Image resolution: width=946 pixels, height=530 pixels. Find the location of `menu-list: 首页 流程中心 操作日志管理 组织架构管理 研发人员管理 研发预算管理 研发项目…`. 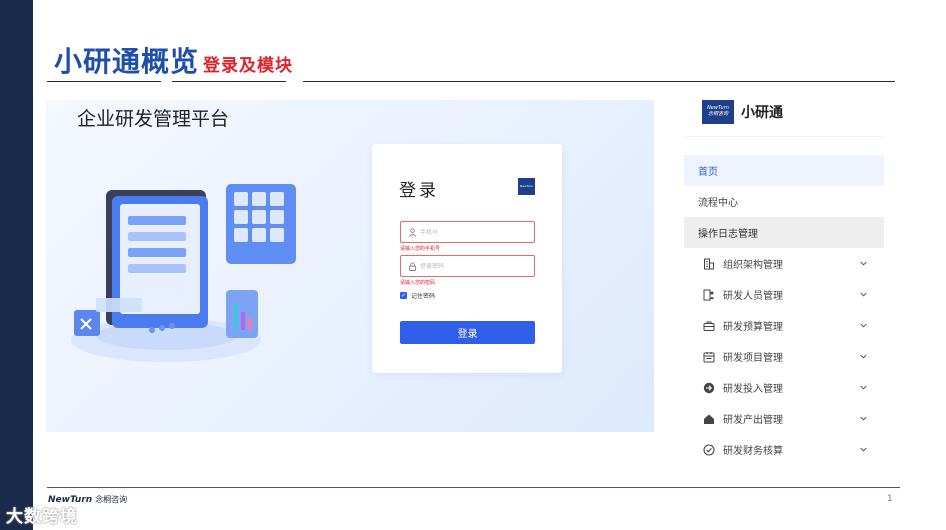

menu-list: 首页 流程中心 操作日志管理 组织架构管理 研发人员管理 研发预算管理 研发项目… is located at coordinates (784, 310).